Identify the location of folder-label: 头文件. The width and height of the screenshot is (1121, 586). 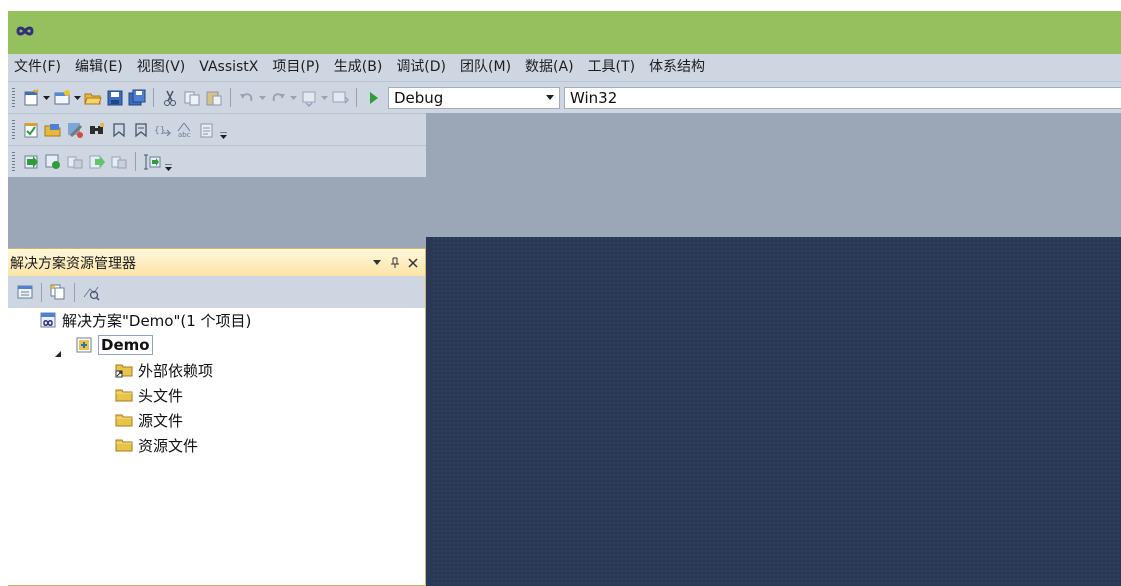
(161, 395).